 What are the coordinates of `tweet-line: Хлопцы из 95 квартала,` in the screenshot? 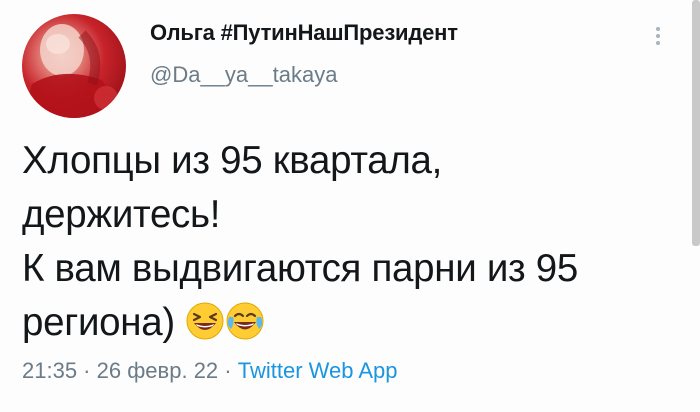 It's located at (232, 160).